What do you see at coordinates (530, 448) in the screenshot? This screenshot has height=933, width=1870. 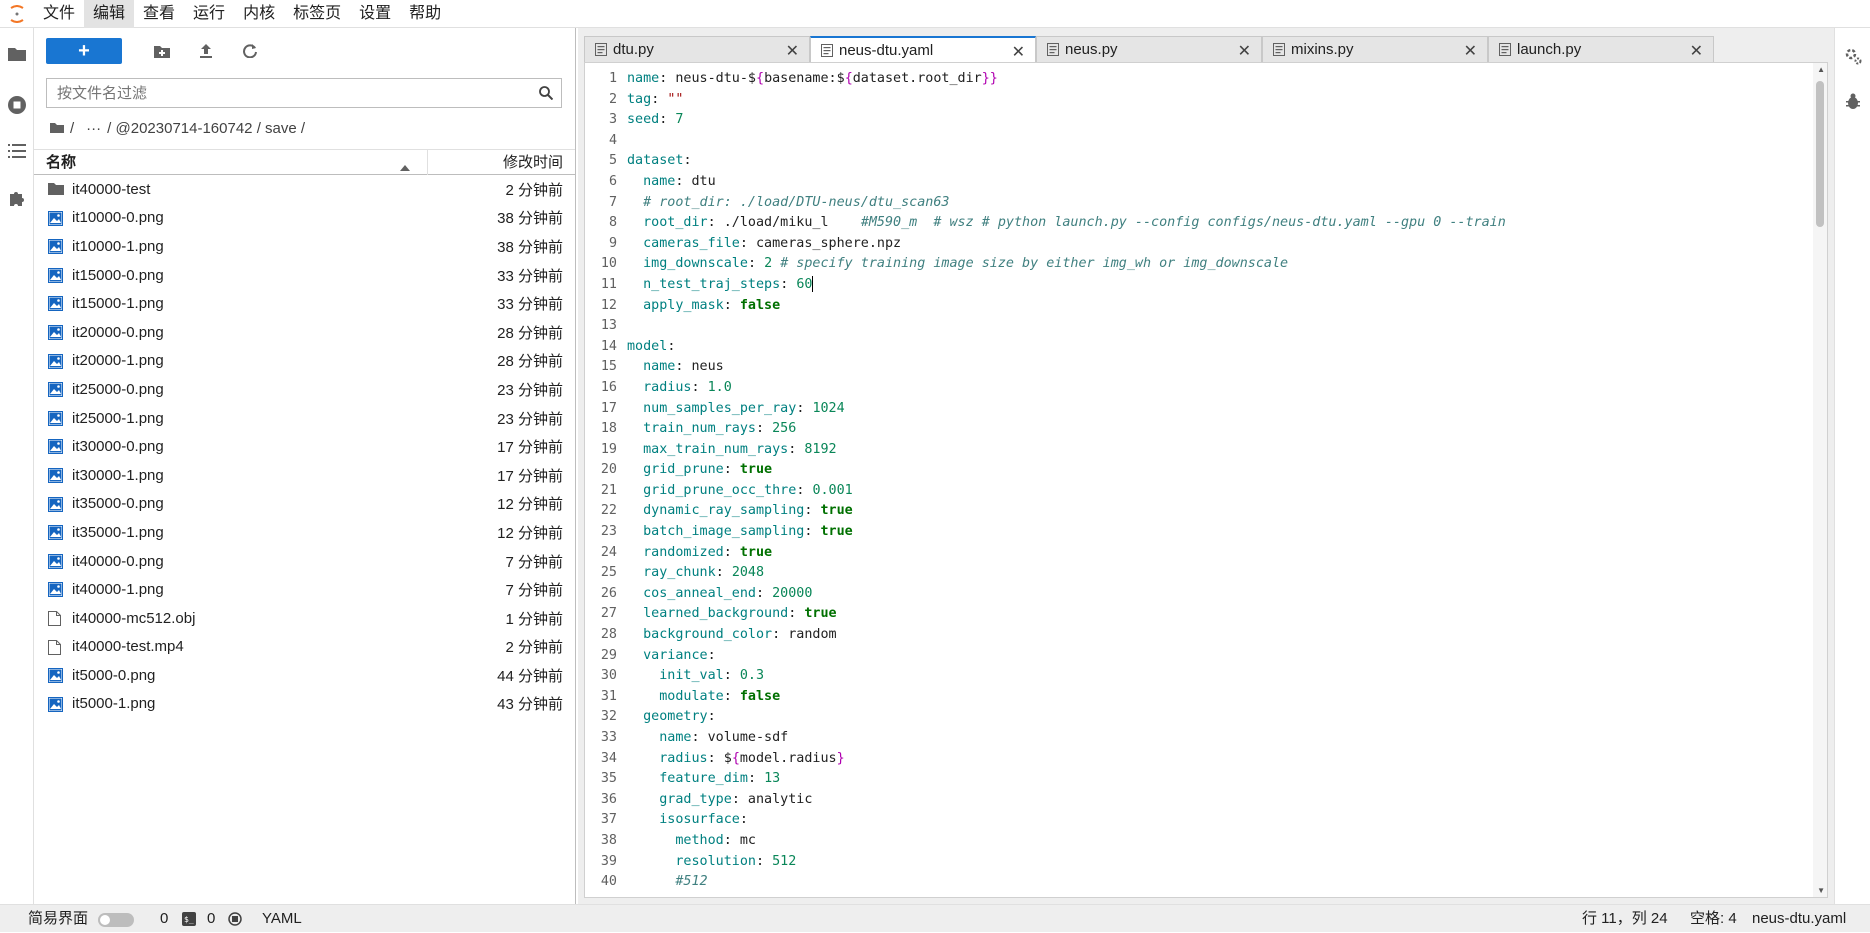 I see `file-modified-time: 17 分钟前` at bounding box center [530, 448].